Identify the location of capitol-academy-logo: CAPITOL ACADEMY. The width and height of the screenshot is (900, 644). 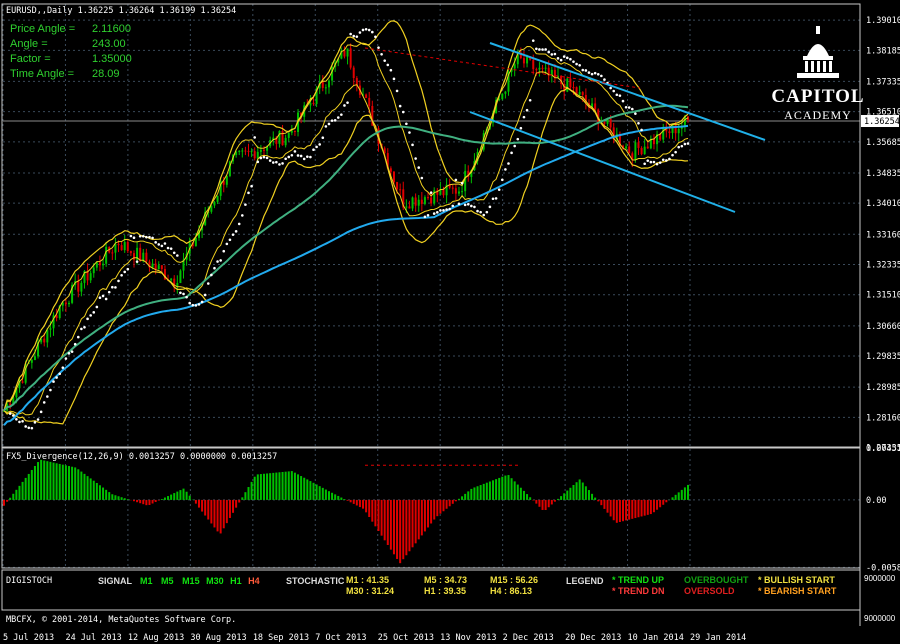
(818, 74).